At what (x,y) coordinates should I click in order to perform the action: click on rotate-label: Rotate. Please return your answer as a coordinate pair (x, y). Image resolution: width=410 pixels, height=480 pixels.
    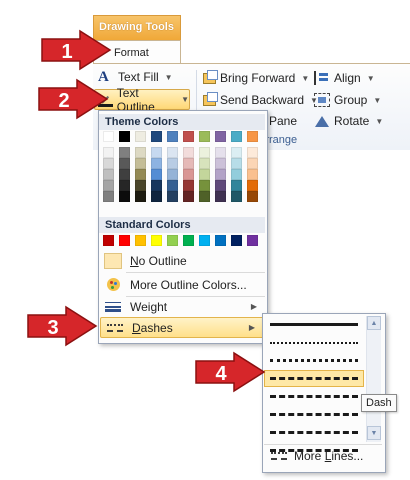
    Looking at the image, I should click on (352, 121).